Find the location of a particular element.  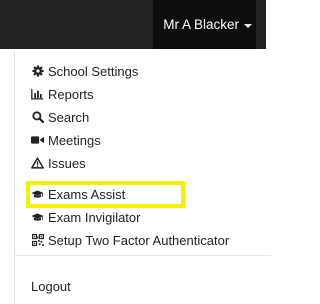

menu-item-logout: Logout is located at coordinates (51, 286).